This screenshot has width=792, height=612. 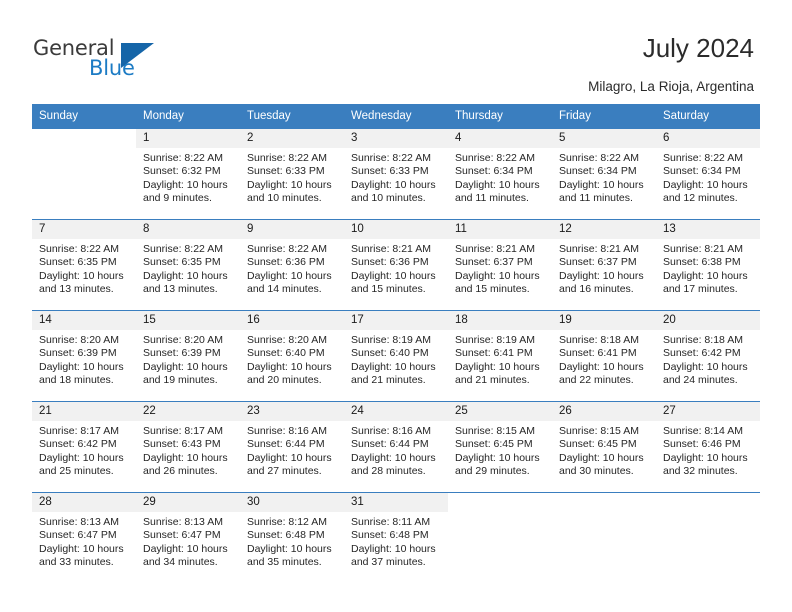 What do you see at coordinates (284, 289) in the screenshot?
I see `day-detail-line: and 14 minutes.` at bounding box center [284, 289].